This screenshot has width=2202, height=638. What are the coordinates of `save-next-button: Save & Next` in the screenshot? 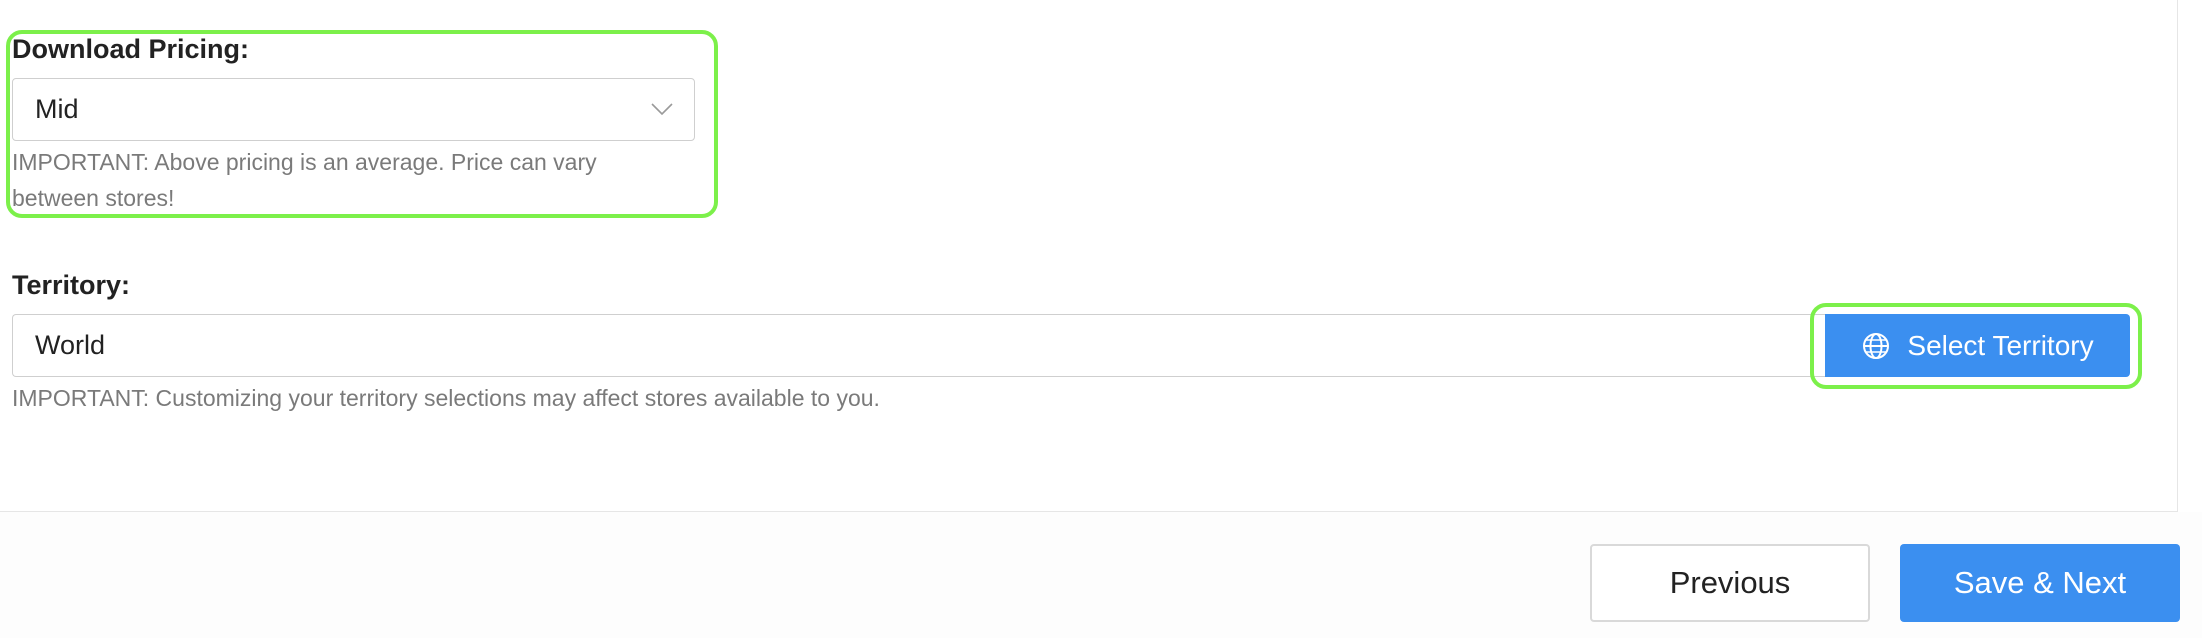 It's located at (2040, 583).